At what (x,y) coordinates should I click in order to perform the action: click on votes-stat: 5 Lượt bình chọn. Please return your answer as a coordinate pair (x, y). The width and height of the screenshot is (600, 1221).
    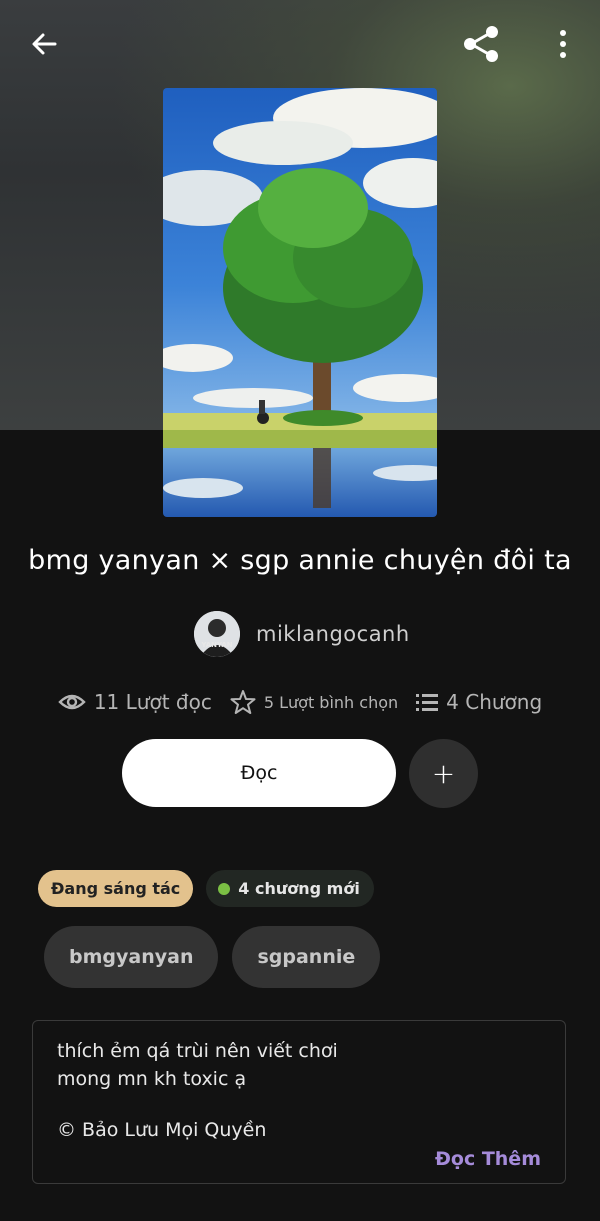
    Looking at the image, I should click on (314, 702).